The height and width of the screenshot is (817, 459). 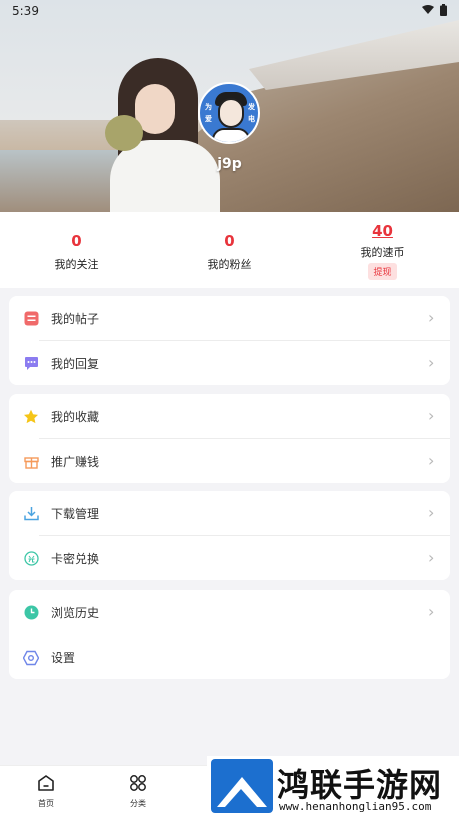 I want to click on withdraw-button: 提现, so click(x=382, y=271).